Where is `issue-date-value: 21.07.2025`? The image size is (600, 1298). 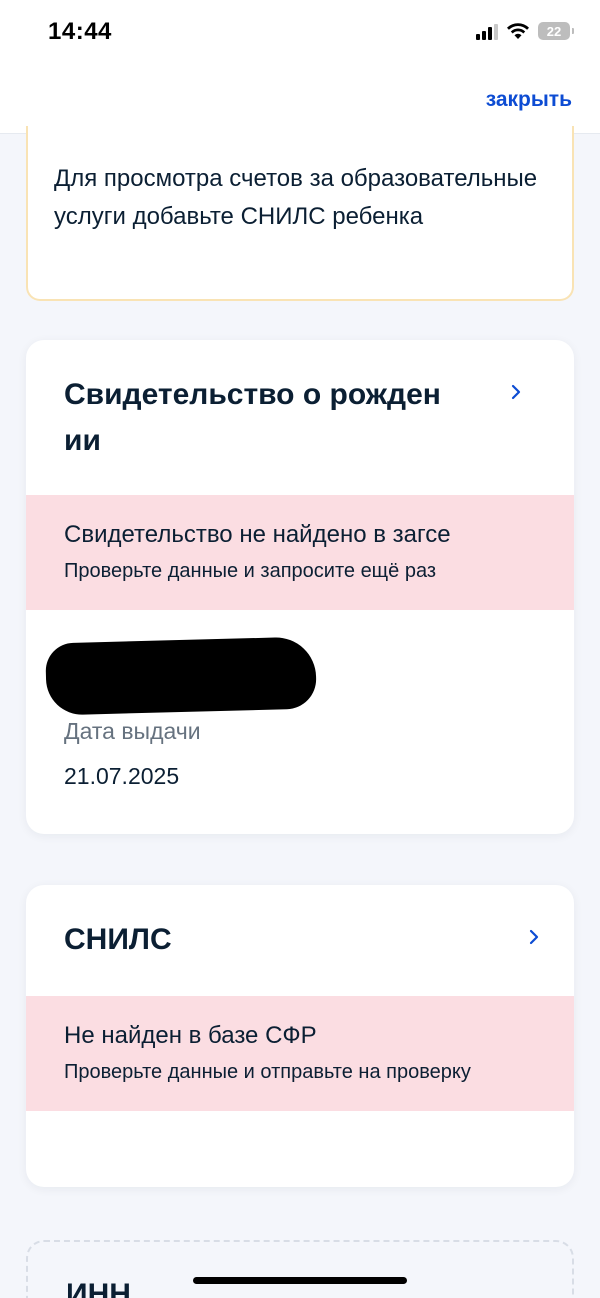 issue-date-value: 21.07.2025 is located at coordinates (122, 776).